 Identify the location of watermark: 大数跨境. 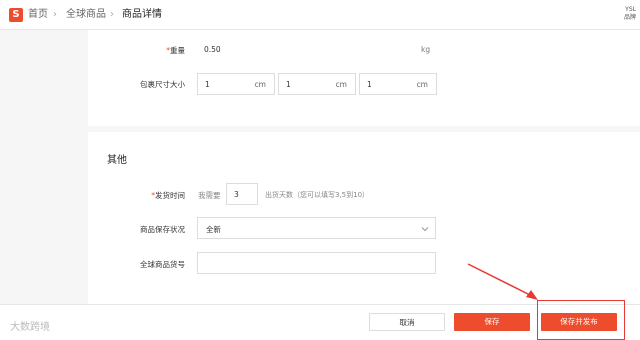
(30, 327).